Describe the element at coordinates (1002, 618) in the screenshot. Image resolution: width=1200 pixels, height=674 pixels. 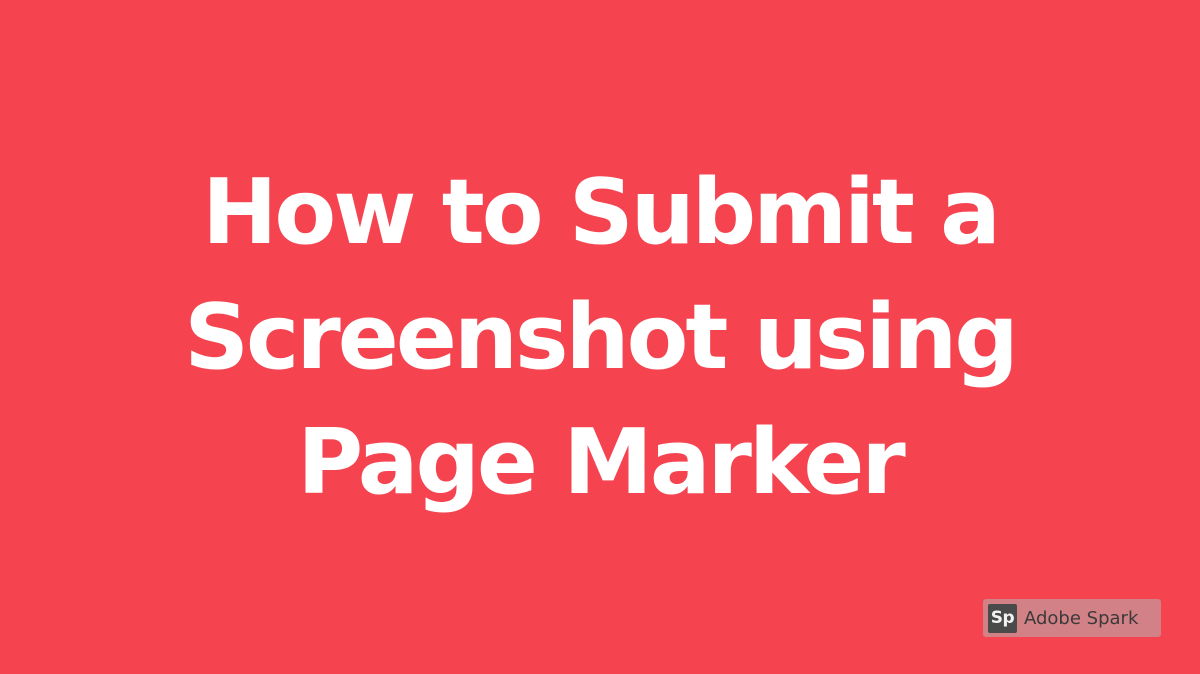
I see `spark-logo-icon: Sp` at that location.